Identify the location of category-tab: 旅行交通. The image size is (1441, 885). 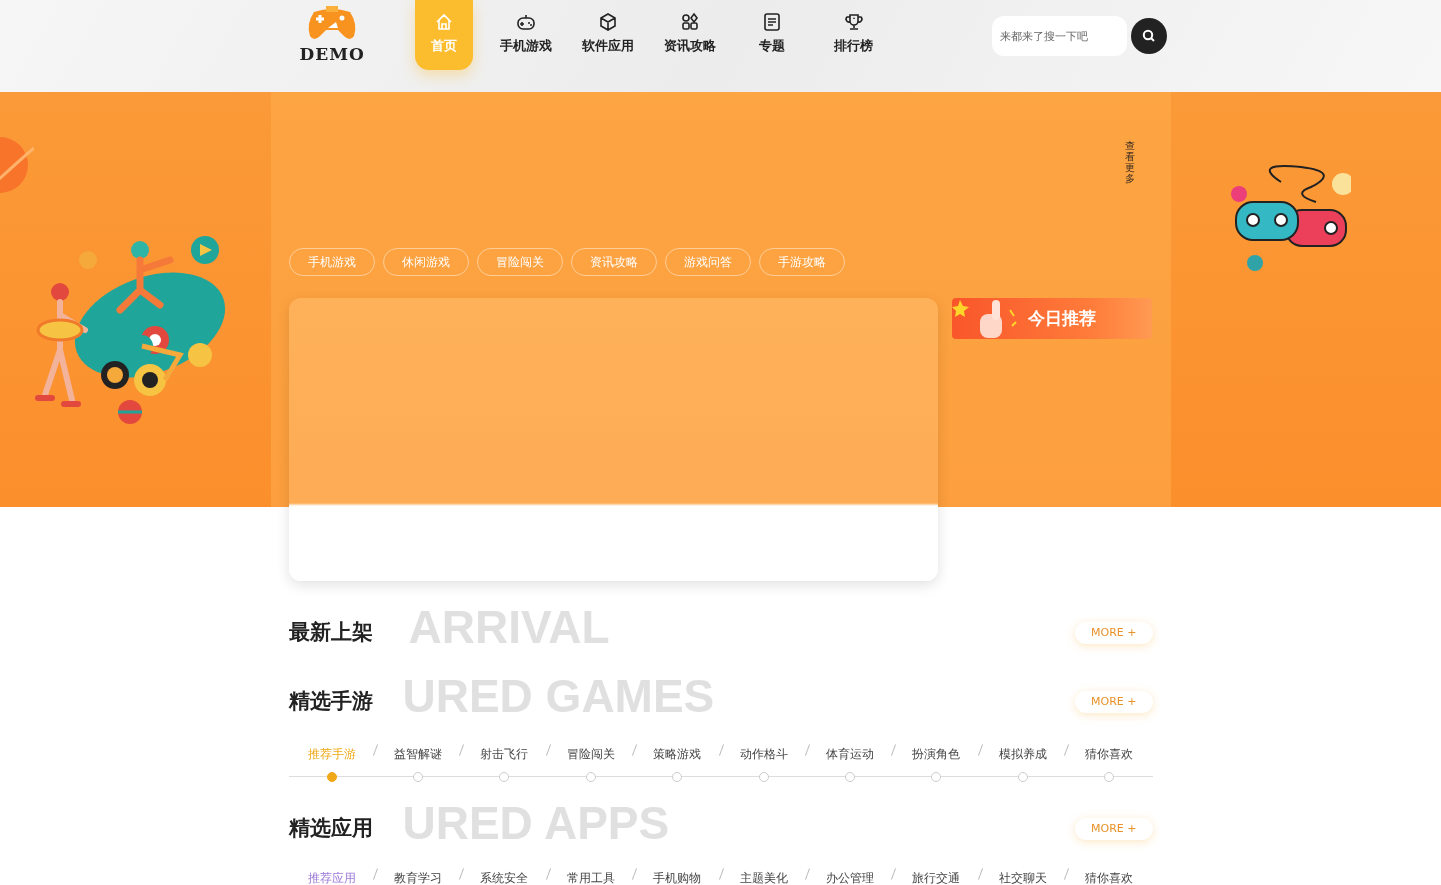
(936, 878).